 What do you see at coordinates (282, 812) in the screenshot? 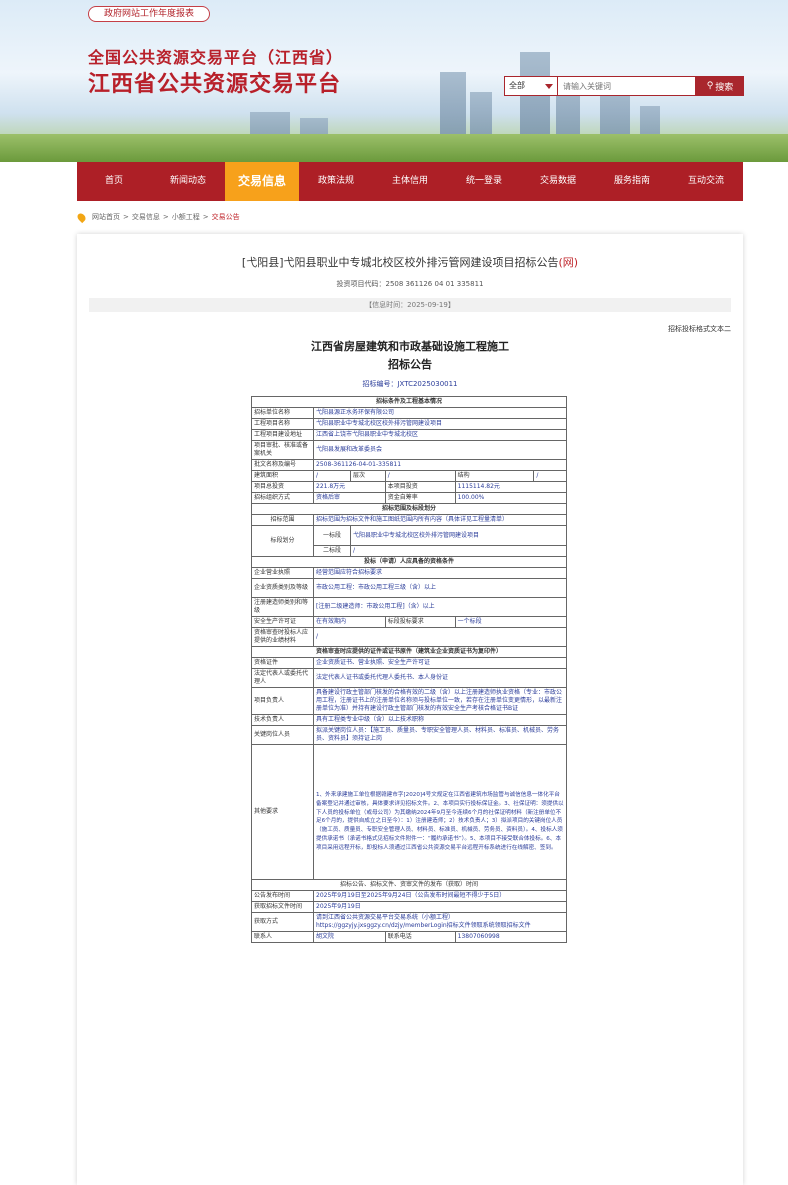
I see `cell-label: 其他要求` at bounding box center [282, 812].